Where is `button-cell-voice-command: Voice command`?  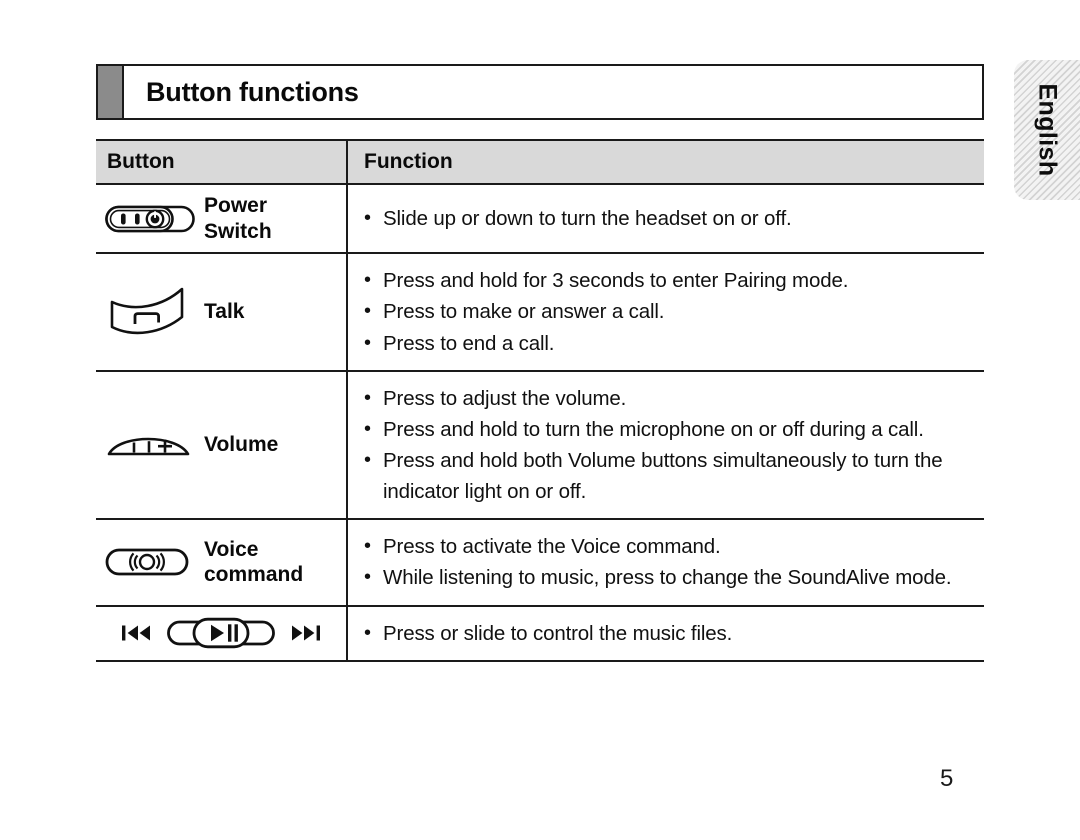 button-cell-voice-command: Voice command is located at coordinates (222, 562).